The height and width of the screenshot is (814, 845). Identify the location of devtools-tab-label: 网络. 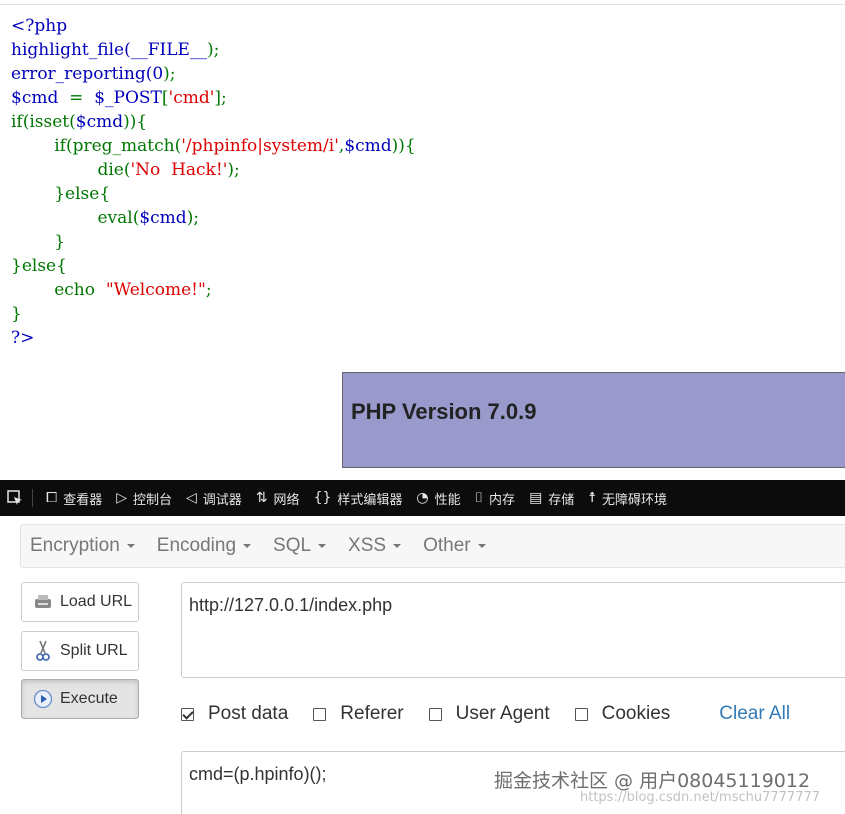
(286, 500).